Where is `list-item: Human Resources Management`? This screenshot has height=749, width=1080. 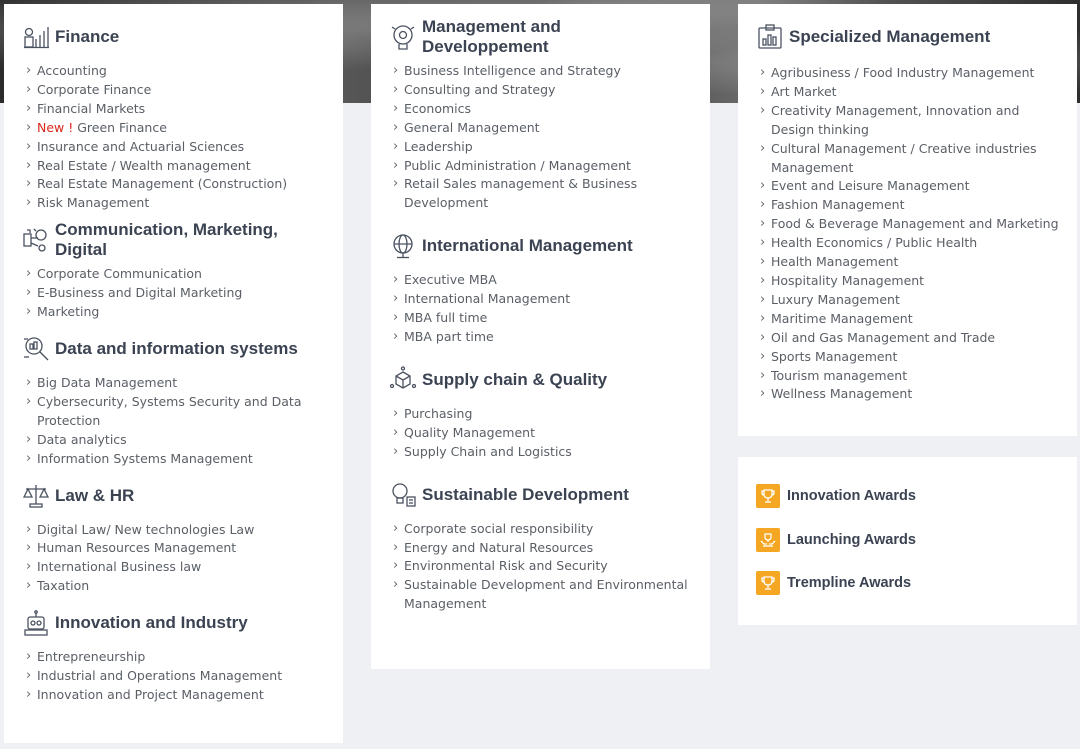 list-item: Human Resources Management is located at coordinates (174, 548).